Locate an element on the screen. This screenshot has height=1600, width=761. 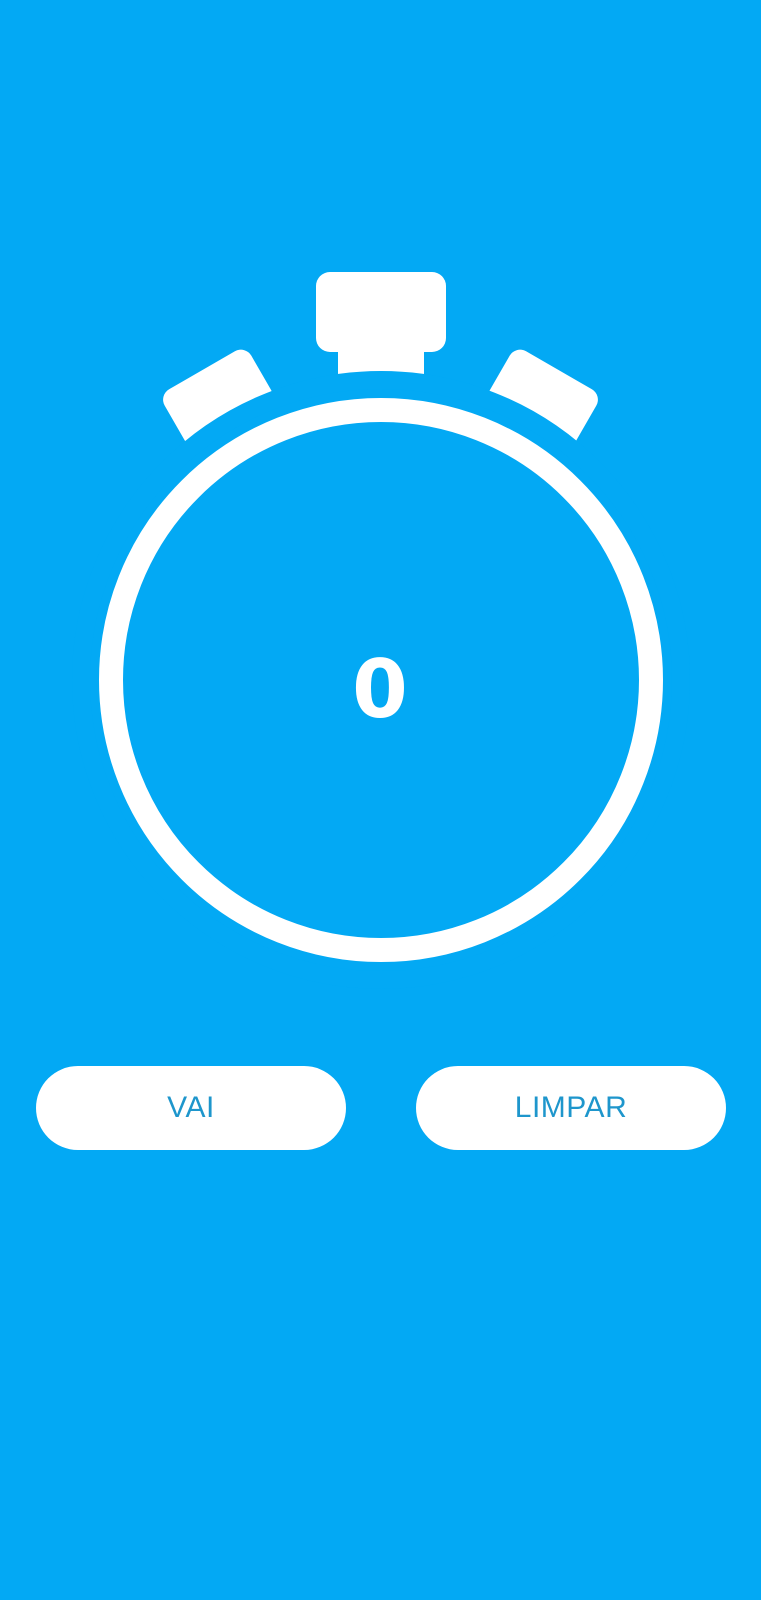
clear-button: LIMPAR is located at coordinates (571, 1108).